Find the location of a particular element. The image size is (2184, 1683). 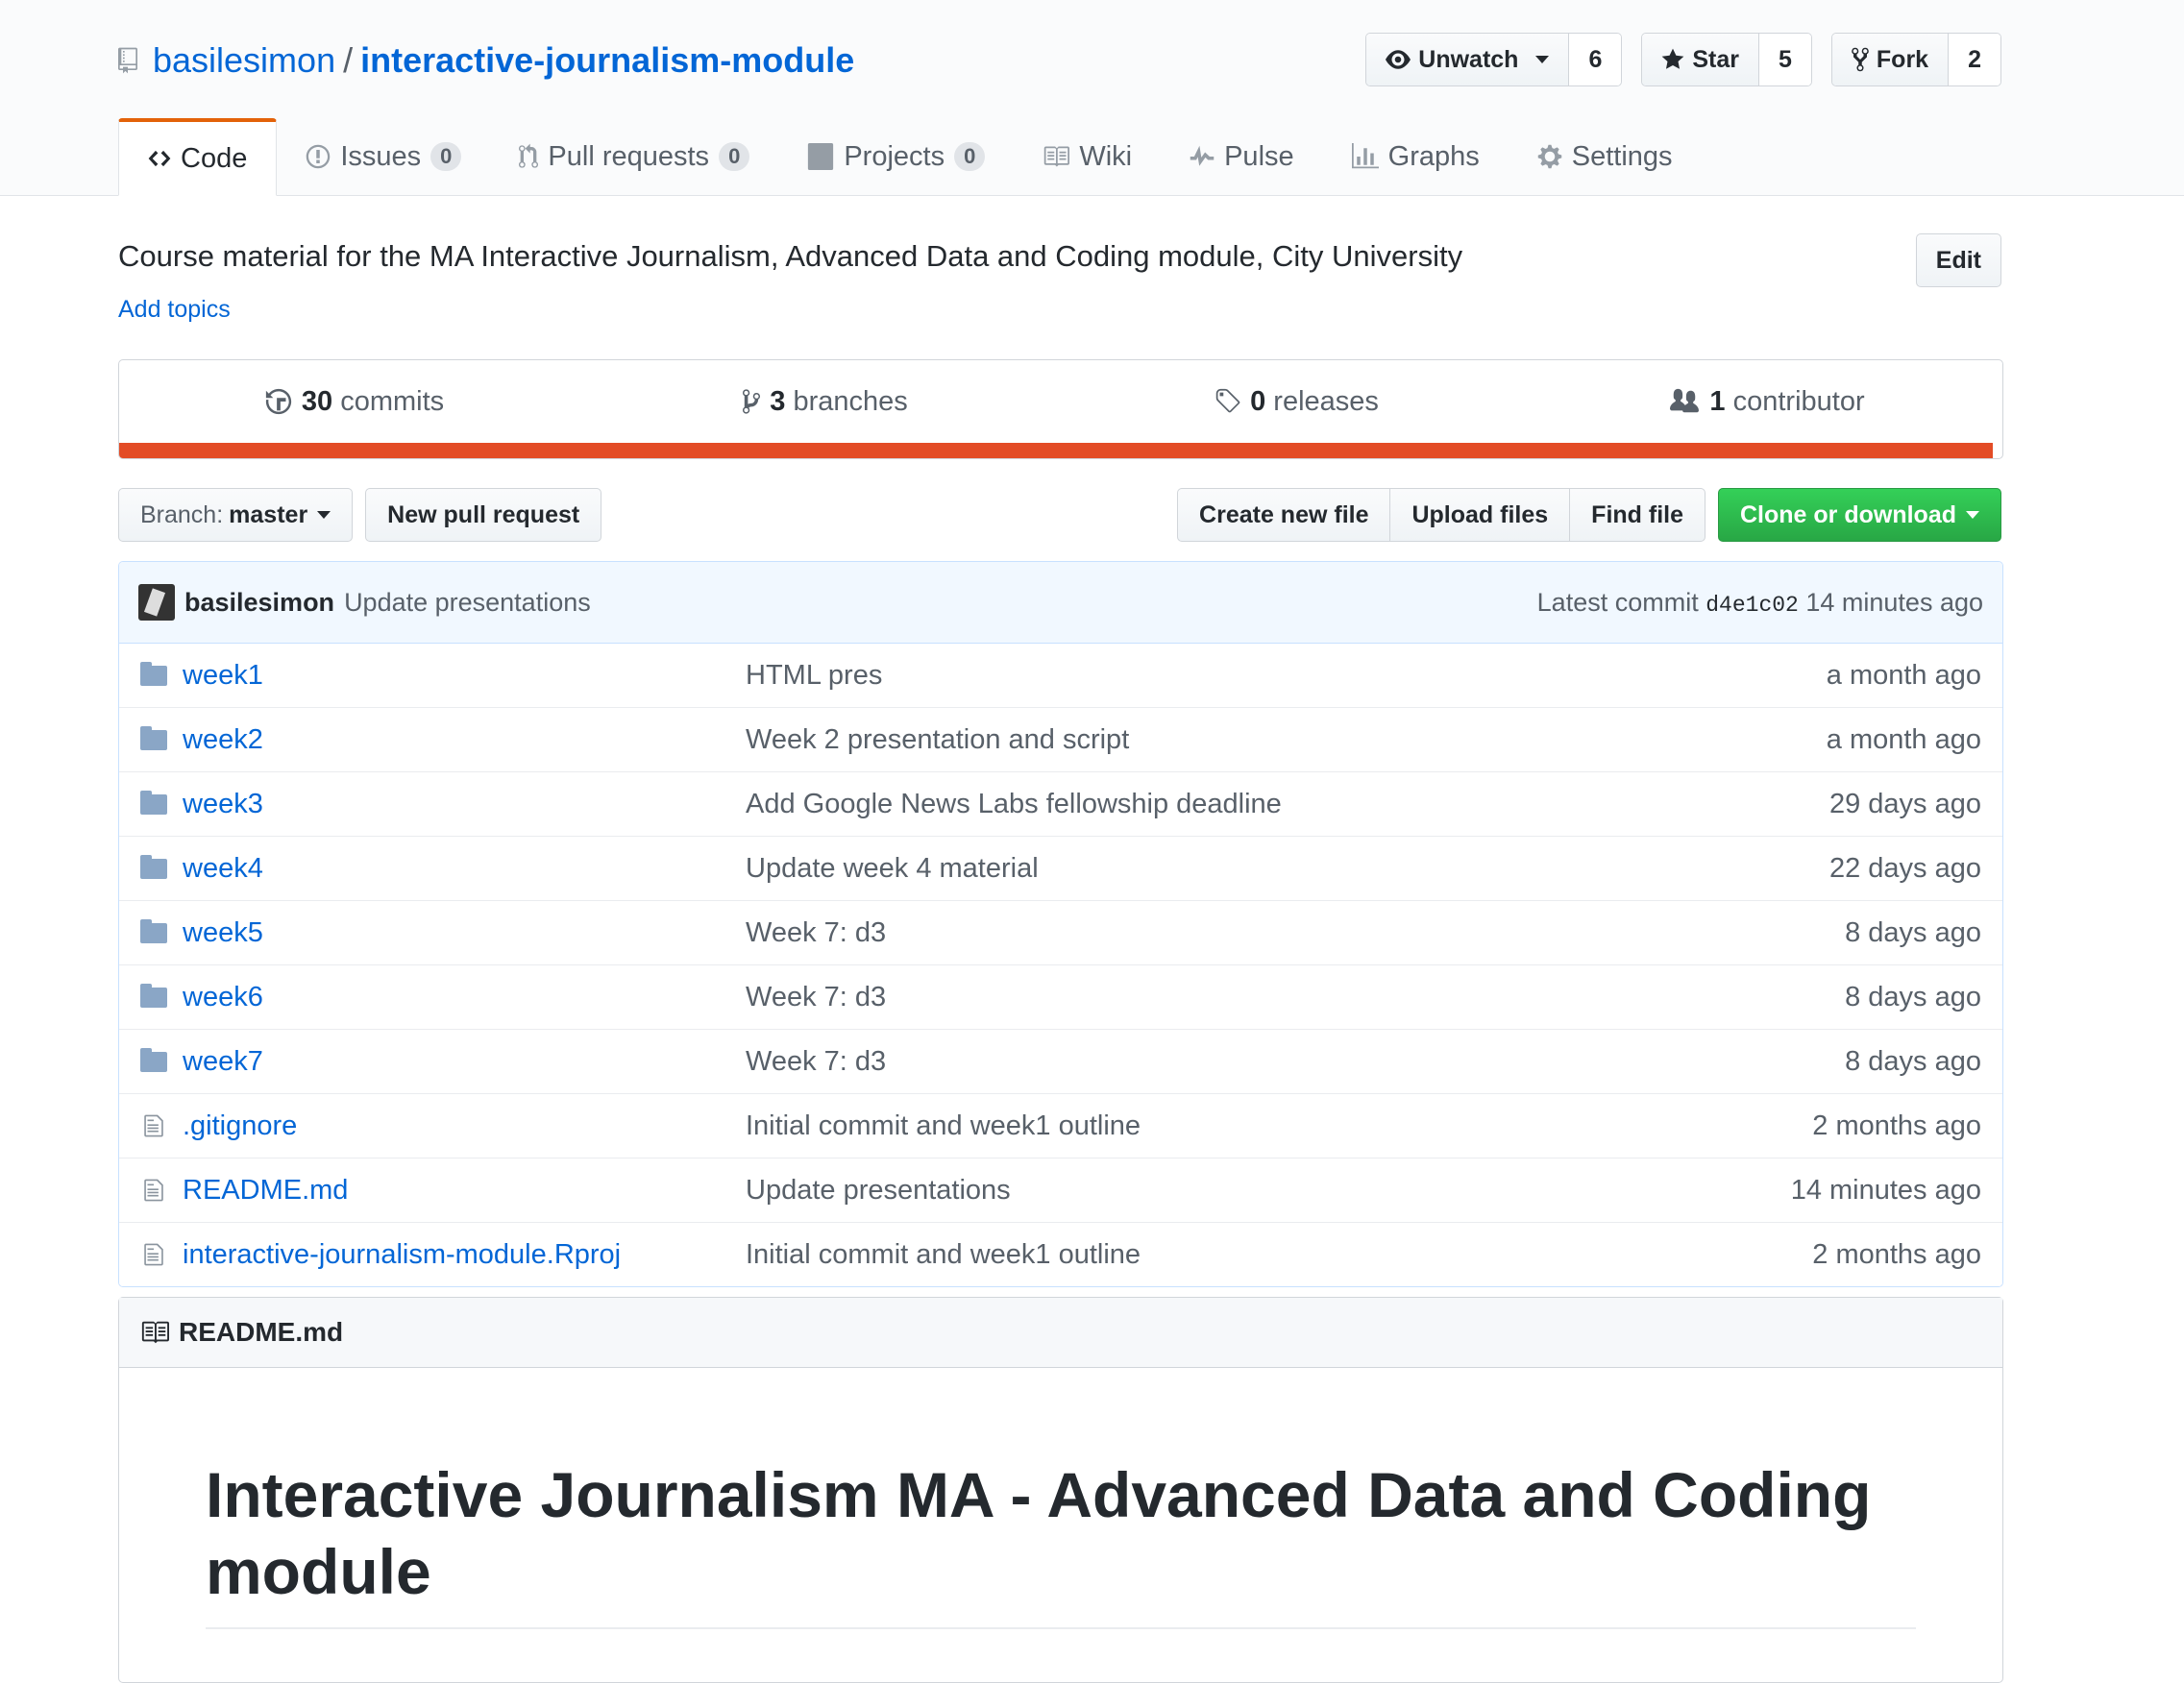

commit-author: basilesimon is located at coordinates (259, 603).